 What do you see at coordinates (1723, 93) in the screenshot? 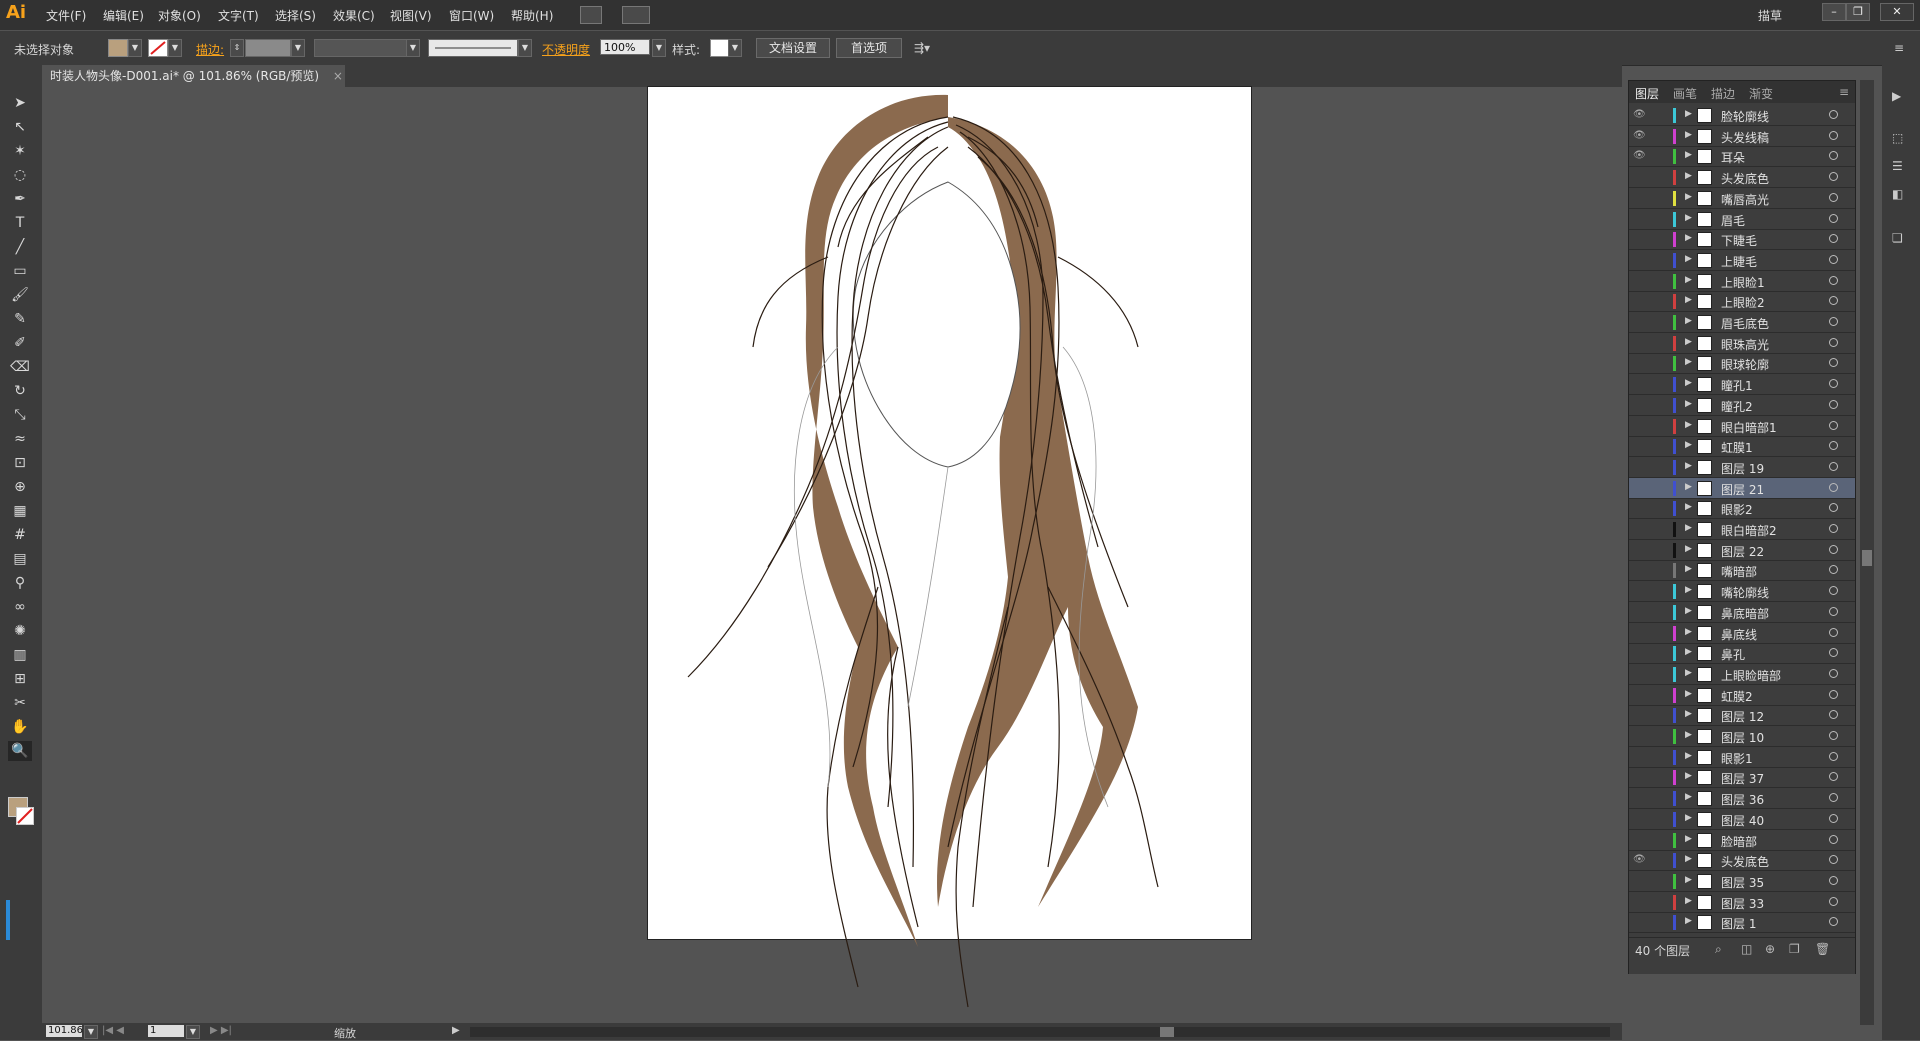
I see `tab-stroke: 描边` at bounding box center [1723, 93].